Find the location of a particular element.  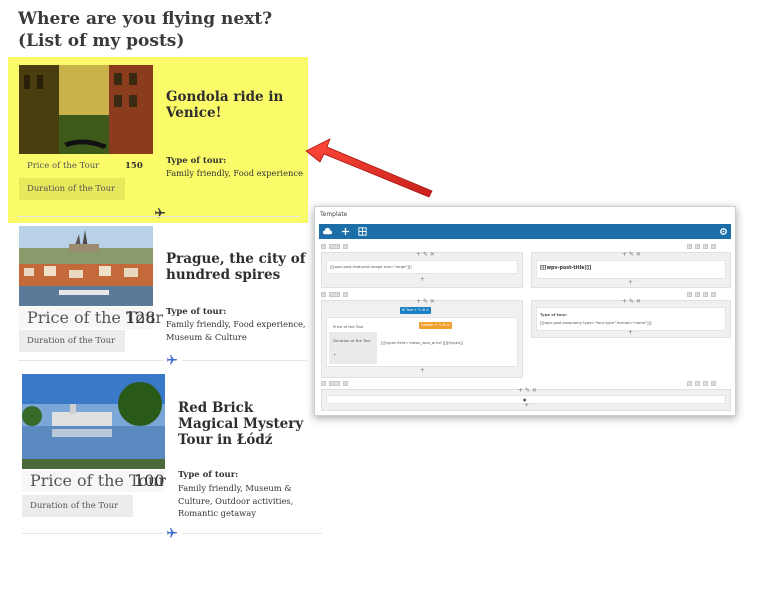

editor-row-3: + ✎ ✕ ● + is located at coordinates (525, 396).